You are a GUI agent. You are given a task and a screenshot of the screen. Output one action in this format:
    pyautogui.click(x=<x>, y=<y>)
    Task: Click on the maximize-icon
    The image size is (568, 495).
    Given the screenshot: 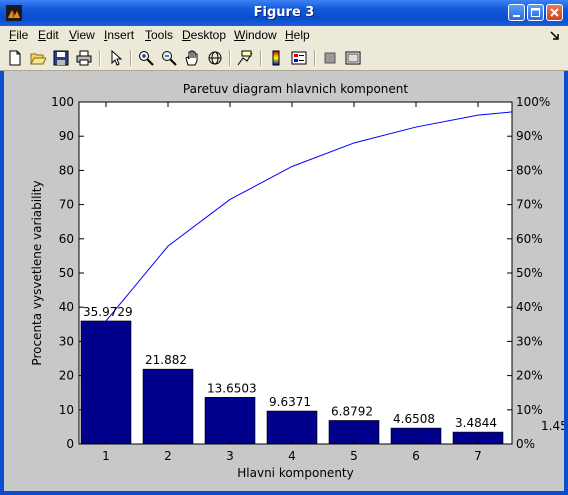 What is the action you would take?
    pyautogui.click(x=535, y=12)
    